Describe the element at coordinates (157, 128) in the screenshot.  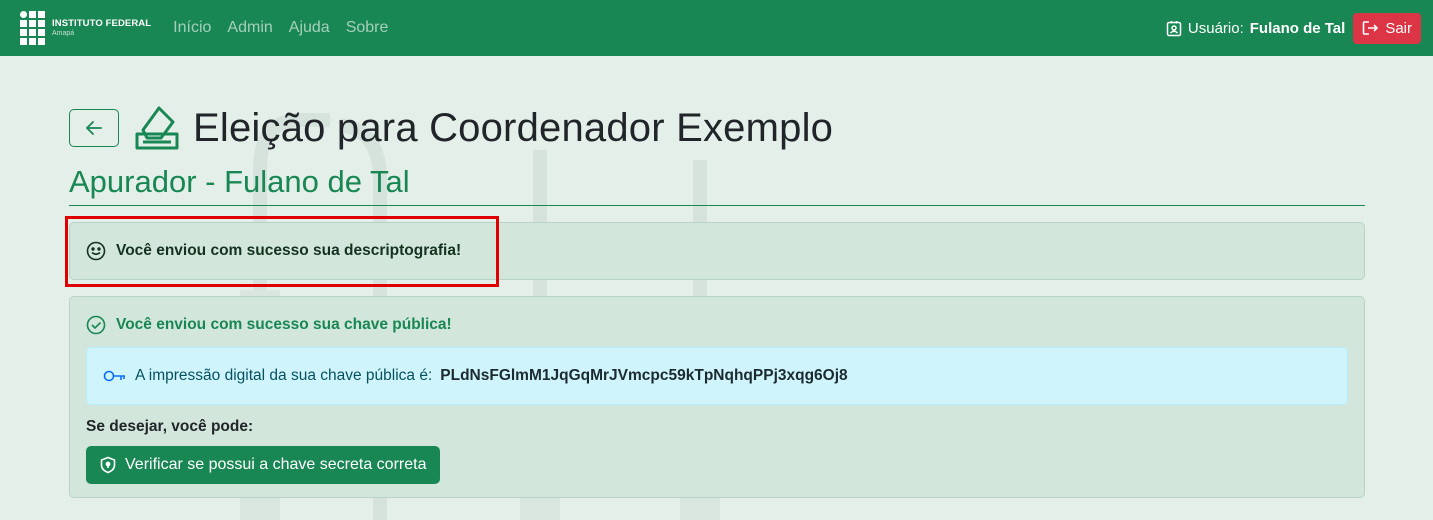
I see `ballot-box-icon` at that location.